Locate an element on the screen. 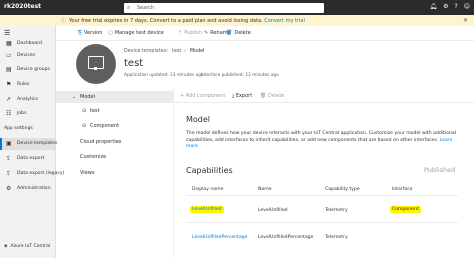 The image size is (474, 258). interface-updated-text: Interface published: 13 minutes ago is located at coordinates (240, 75).